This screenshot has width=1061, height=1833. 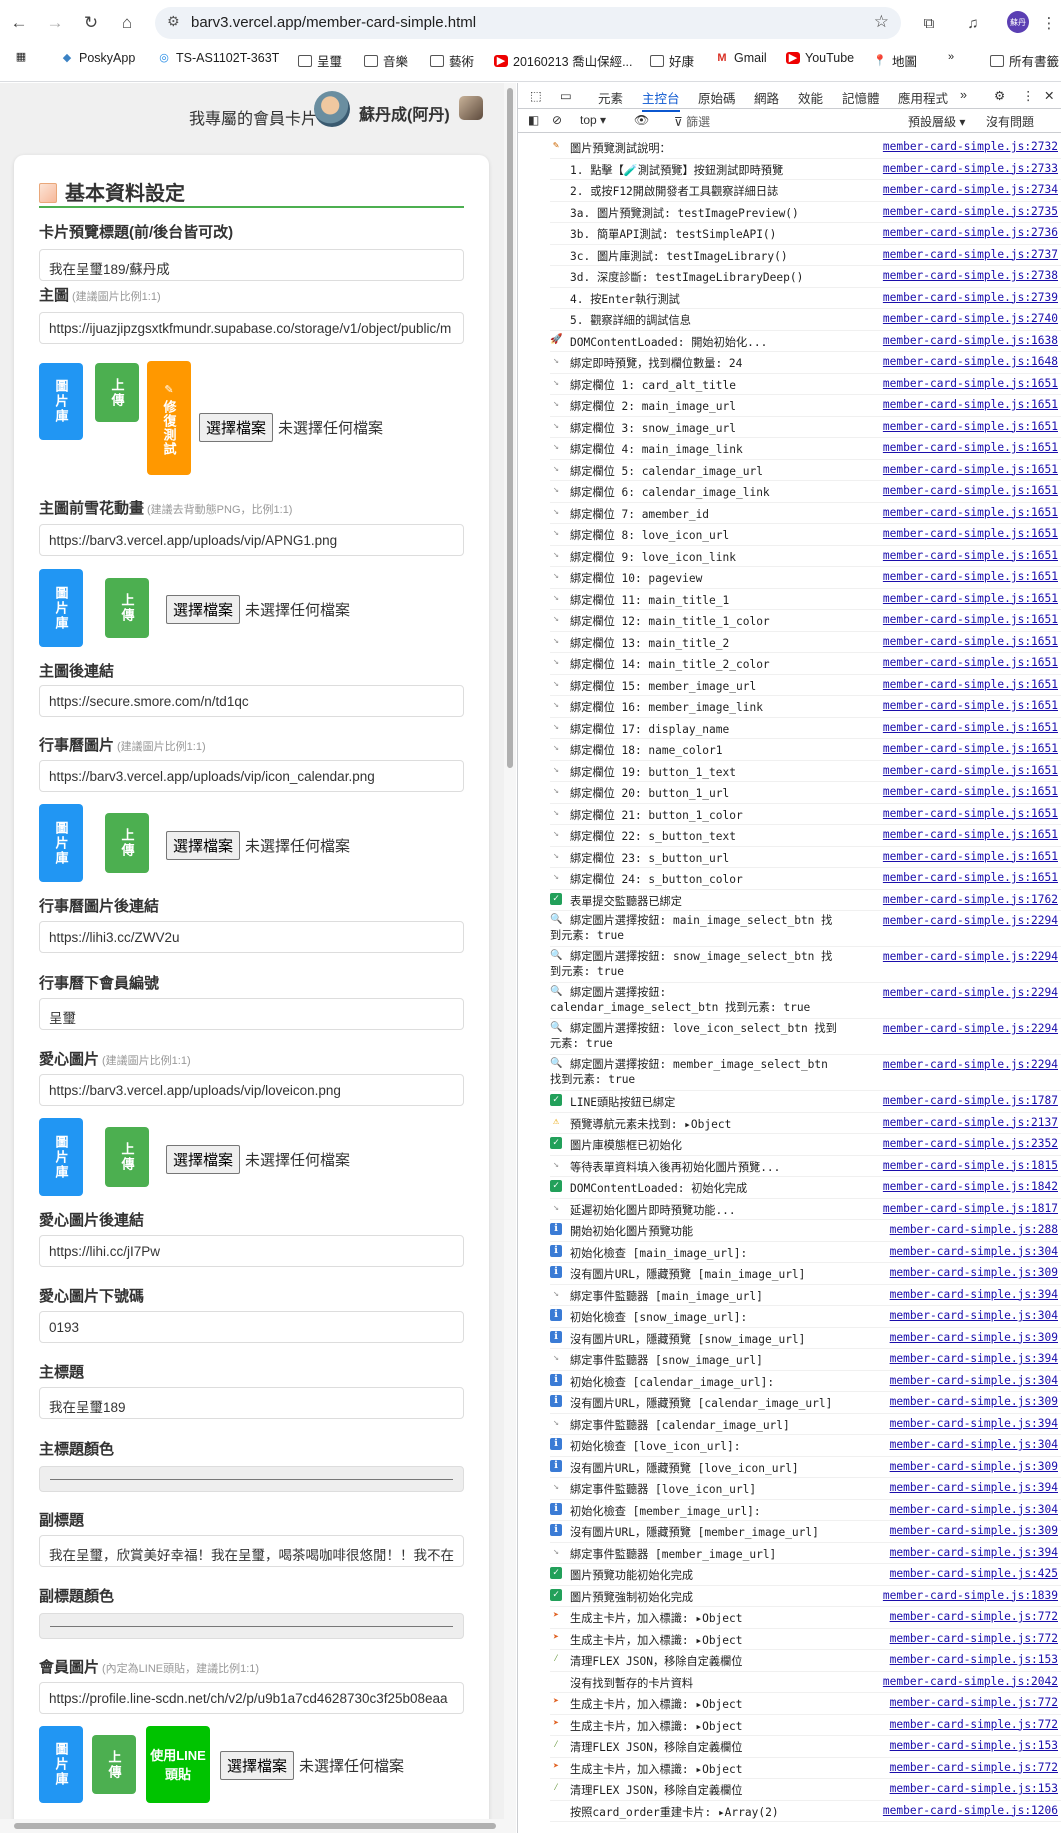 What do you see at coordinates (566, 95) in the screenshot?
I see `device-toolbar-icon: ▭` at bounding box center [566, 95].